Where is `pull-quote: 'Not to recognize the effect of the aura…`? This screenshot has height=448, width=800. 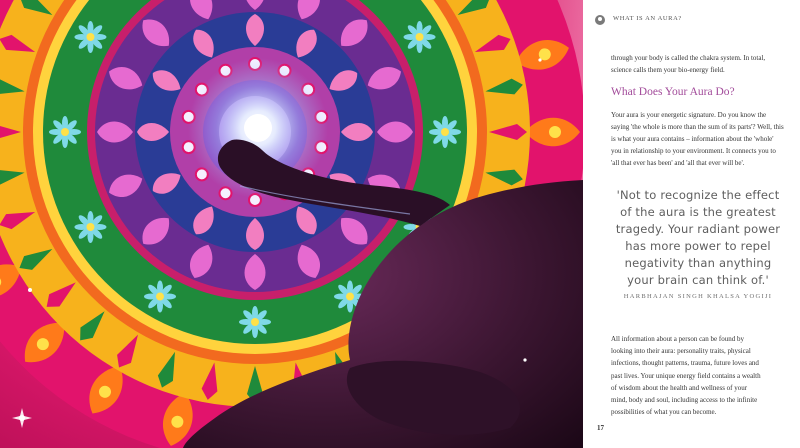 pull-quote: 'Not to recognize the effect of the aura… is located at coordinates (698, 238).